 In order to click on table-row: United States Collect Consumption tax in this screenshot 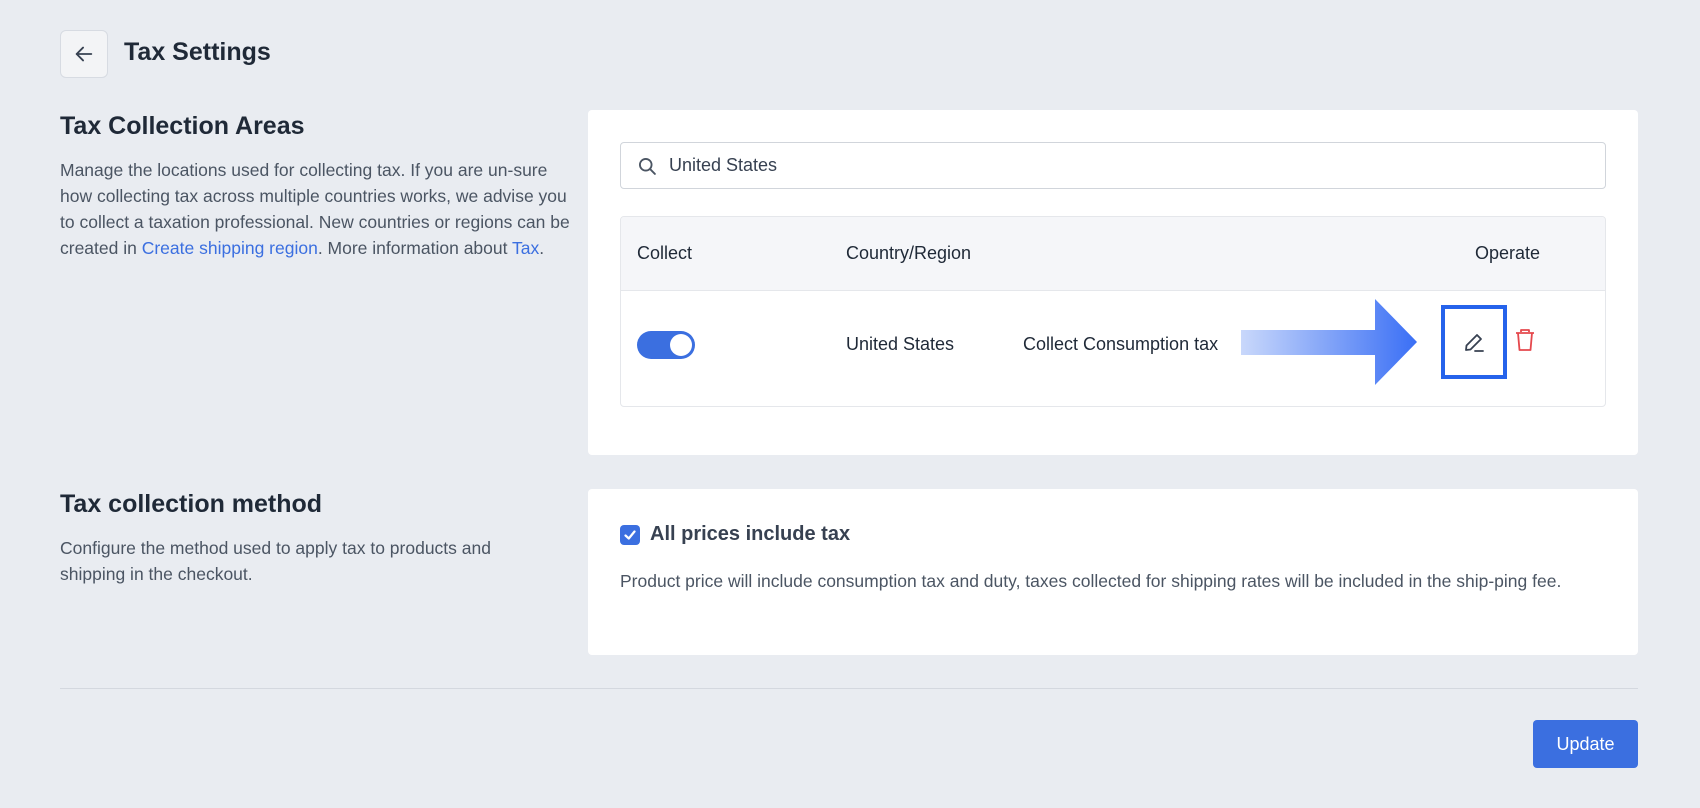, I will do `click(1113, 348)`.